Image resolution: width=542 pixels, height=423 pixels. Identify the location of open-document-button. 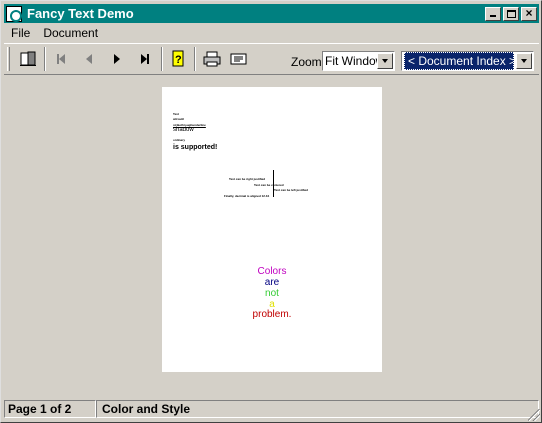
(28, 59).